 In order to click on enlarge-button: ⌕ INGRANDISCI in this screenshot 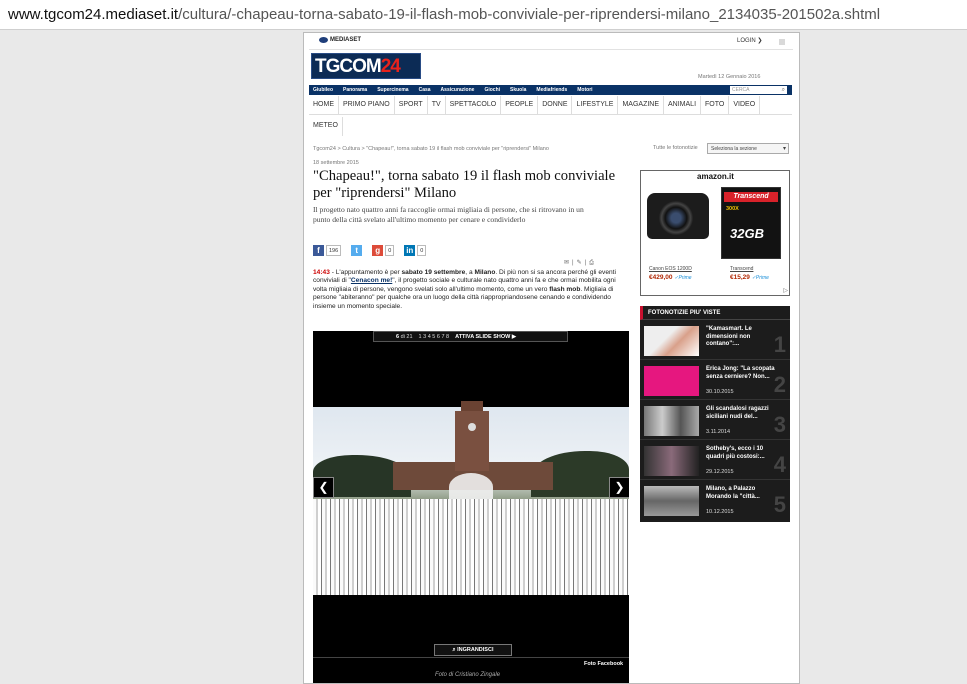, I will do `click(473, 650)`.